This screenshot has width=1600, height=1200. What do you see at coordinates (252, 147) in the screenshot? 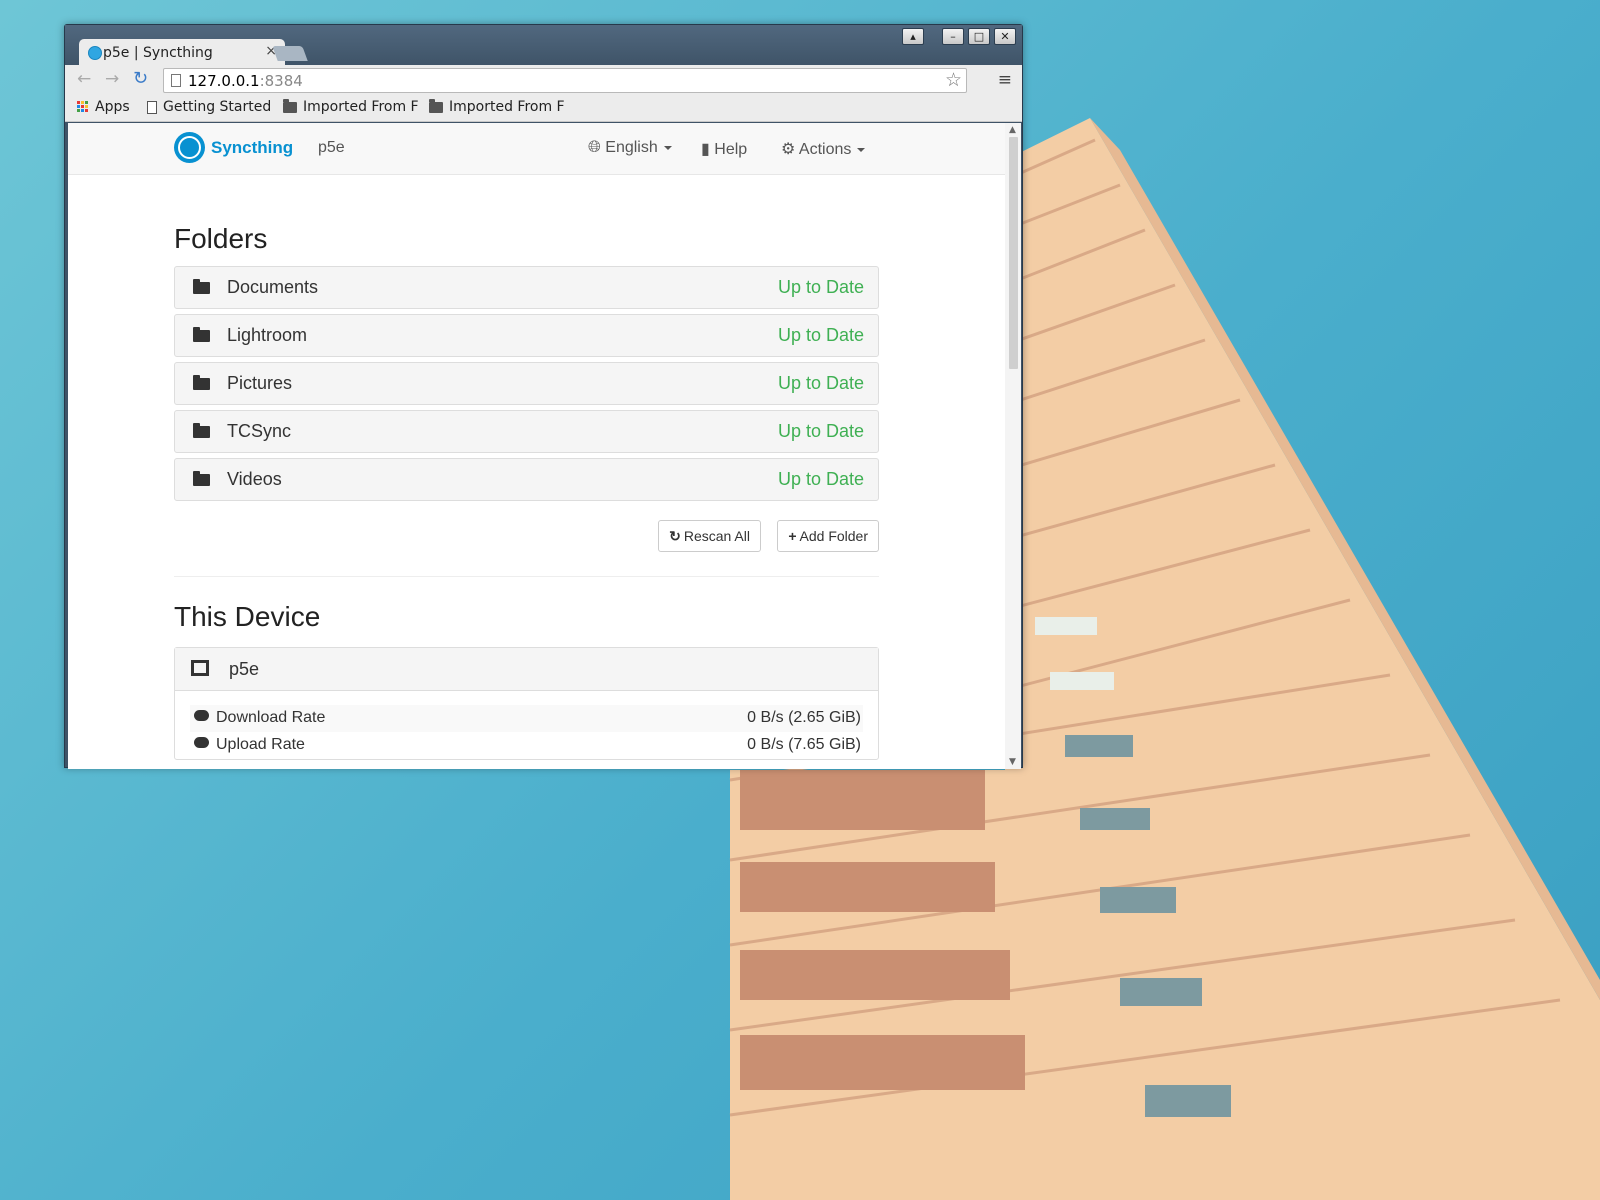
I see `brand-name: Syncthing` at bounding box center [252, 147].